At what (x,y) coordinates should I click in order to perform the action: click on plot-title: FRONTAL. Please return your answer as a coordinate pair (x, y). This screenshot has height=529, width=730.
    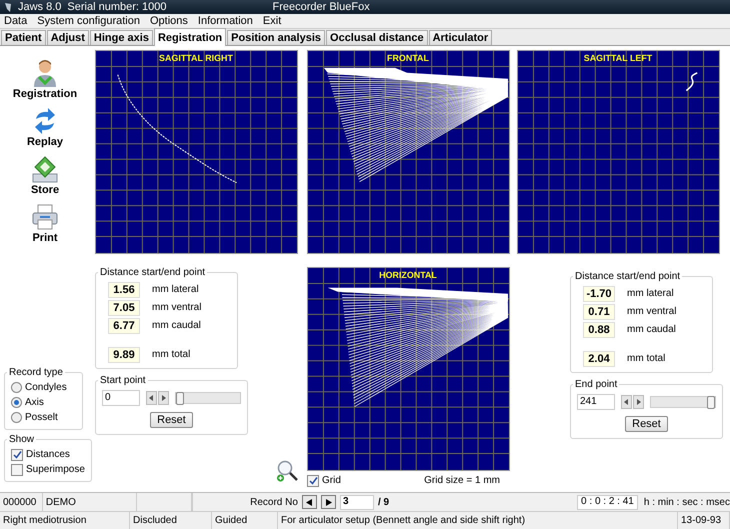
    Looking at the image, I should click on (408, 57).